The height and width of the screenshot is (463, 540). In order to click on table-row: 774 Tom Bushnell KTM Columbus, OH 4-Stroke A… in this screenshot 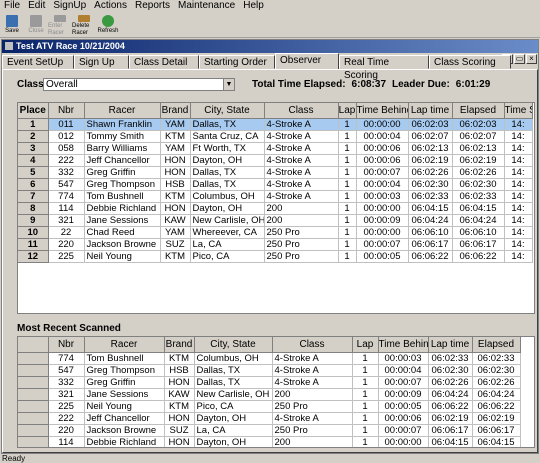, I will do `click(269, 358)`.